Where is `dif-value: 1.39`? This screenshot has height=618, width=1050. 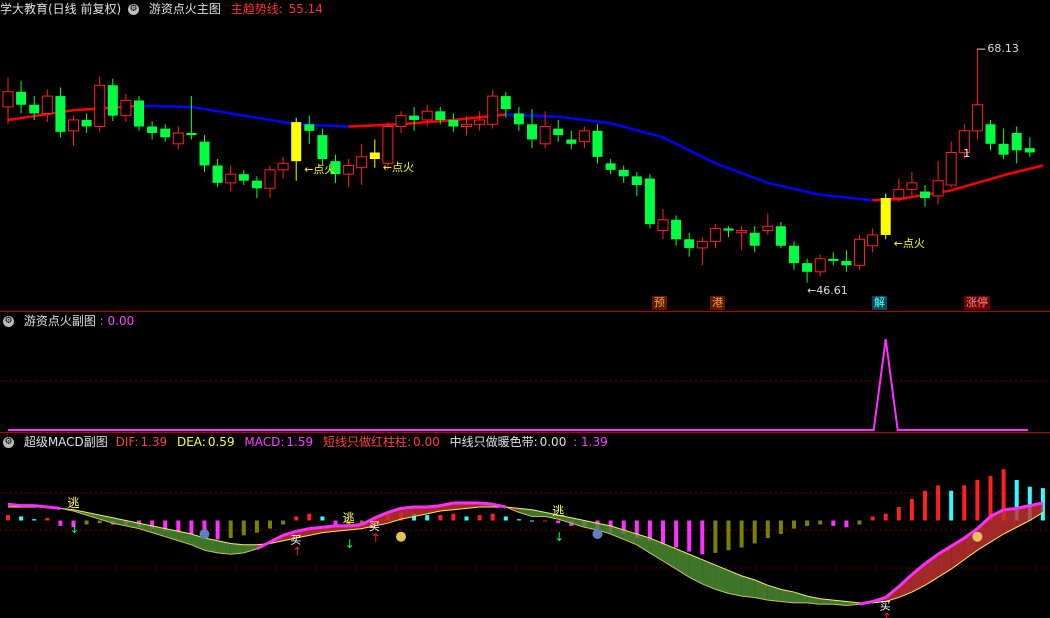 dif-value: 1.39 is located at coordinates (154, 442).